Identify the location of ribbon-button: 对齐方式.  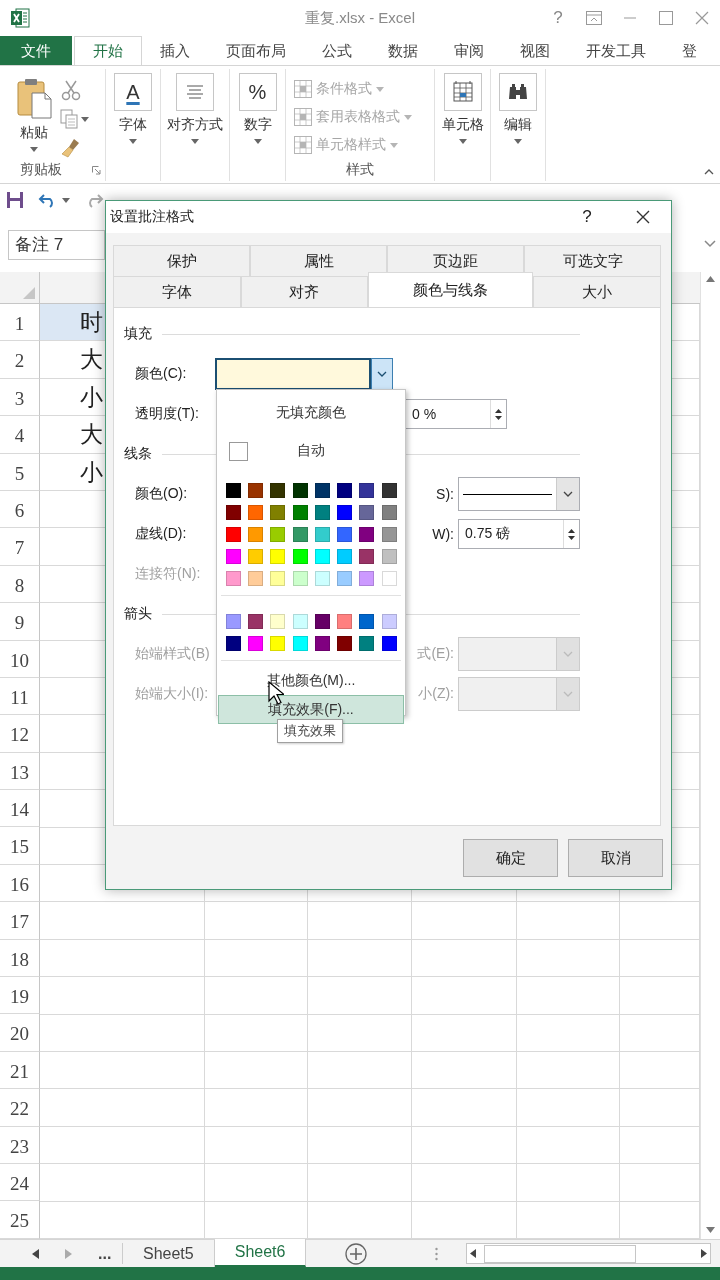
(195, 113).